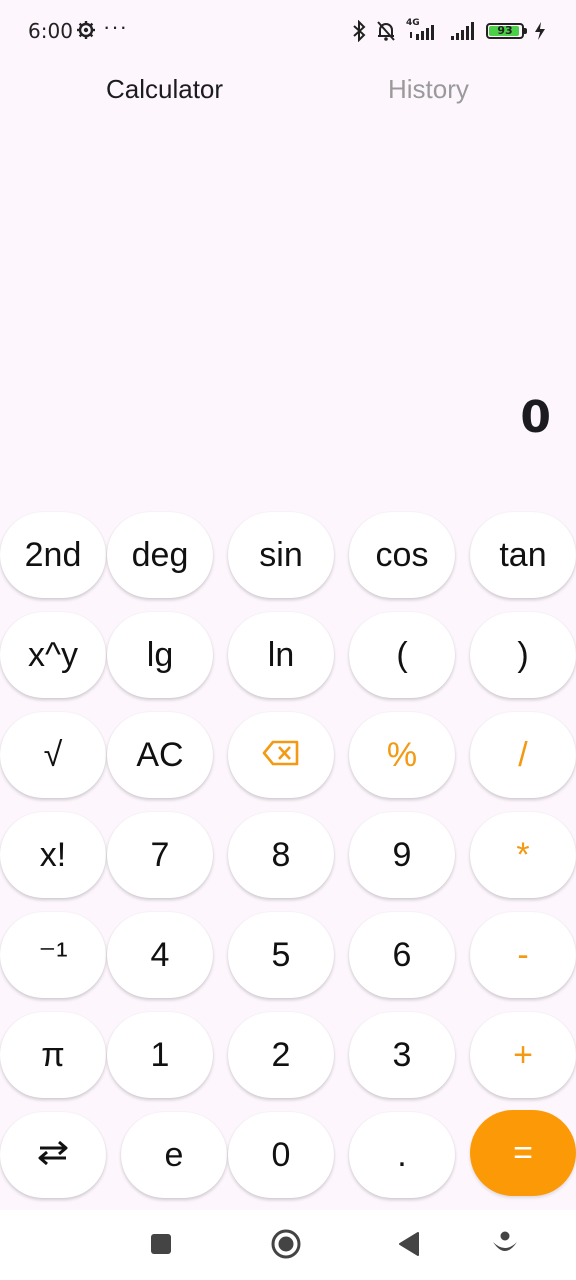 The height and width of the screenshot is (1280, 576). What do you see at coordinates (505, 1244) in the screenshot?
I see `assistant-icon` at bounding box center [505, 1244].